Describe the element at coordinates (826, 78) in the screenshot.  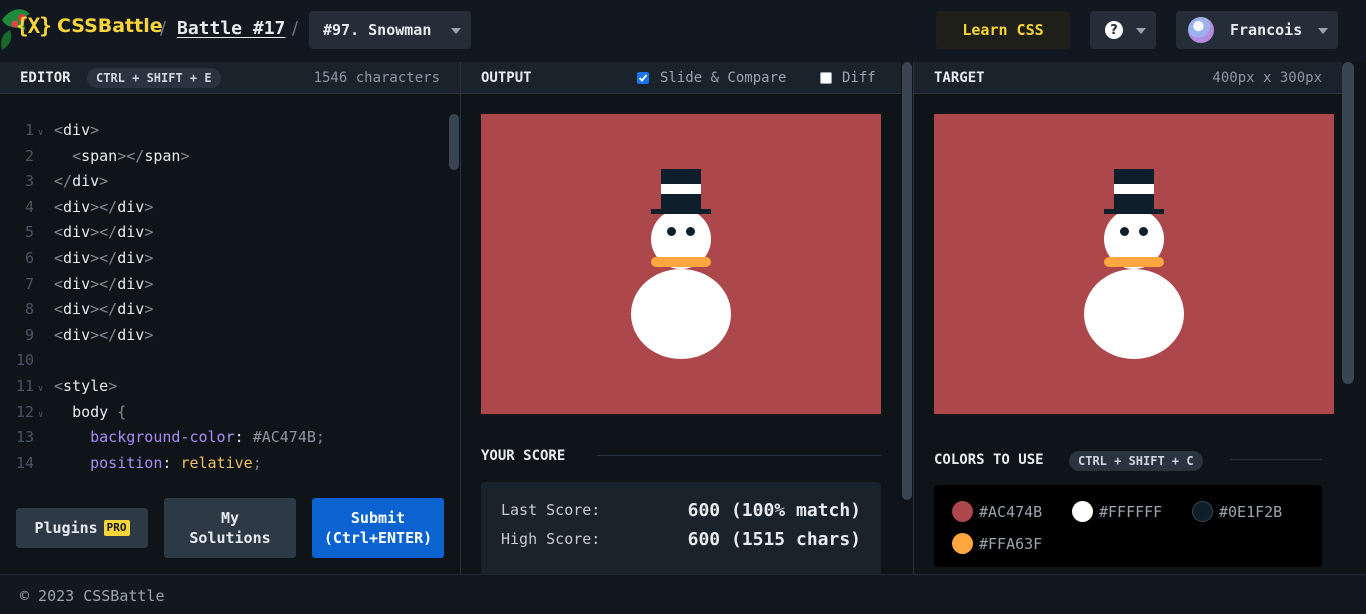
I see `diff-checkbox` at that location.